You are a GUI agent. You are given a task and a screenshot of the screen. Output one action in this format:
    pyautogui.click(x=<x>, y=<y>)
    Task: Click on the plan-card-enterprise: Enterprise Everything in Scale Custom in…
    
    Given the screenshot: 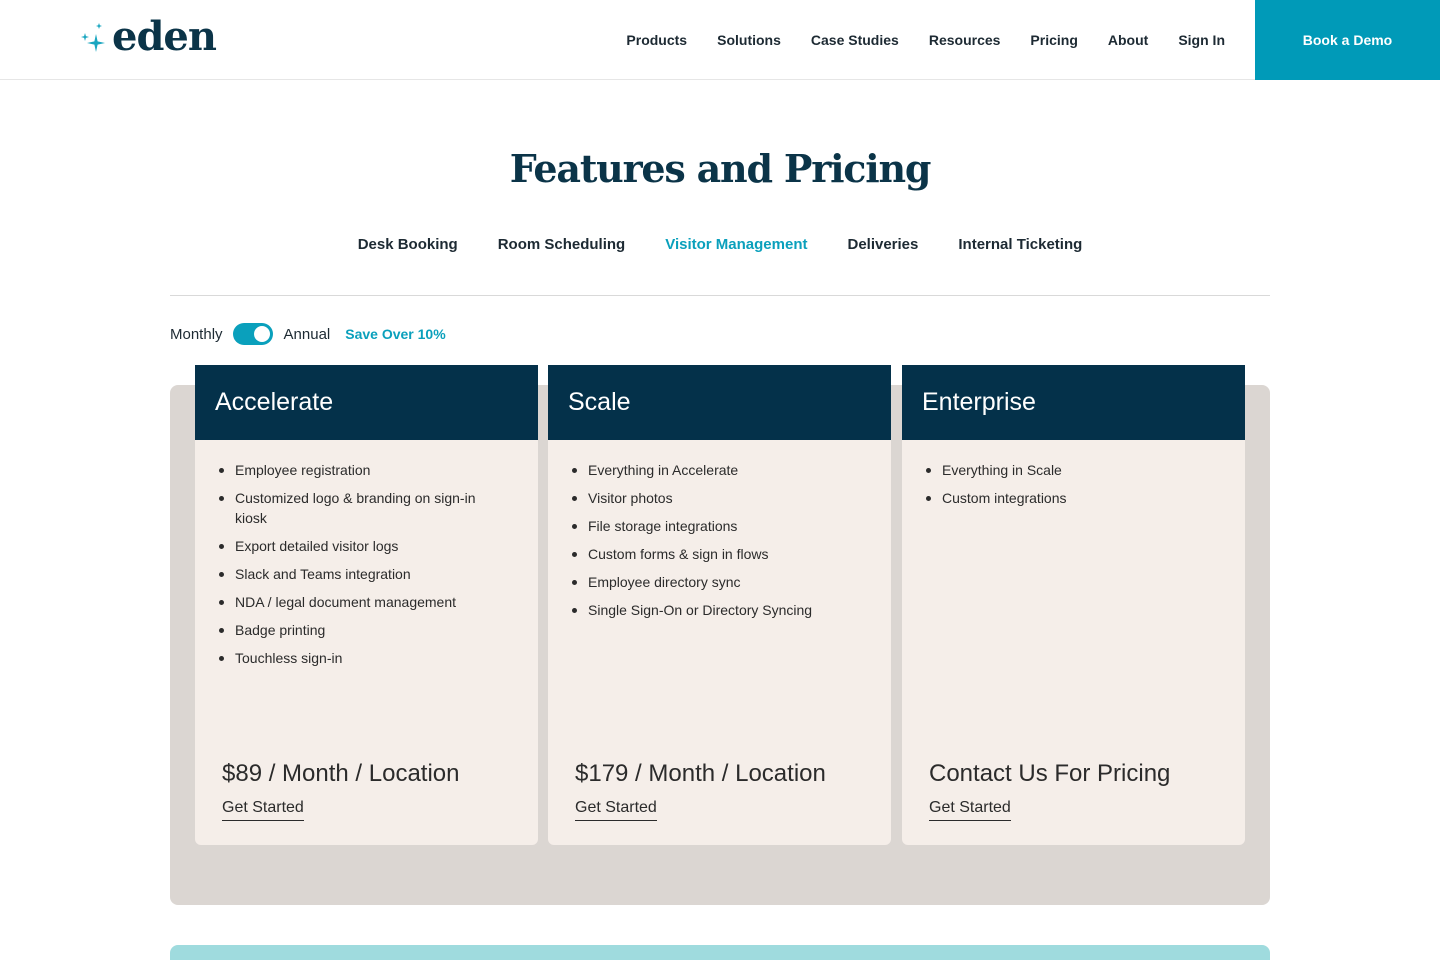 What is the action you would take?
    pyautogui.click(x=1073, y=605)
    